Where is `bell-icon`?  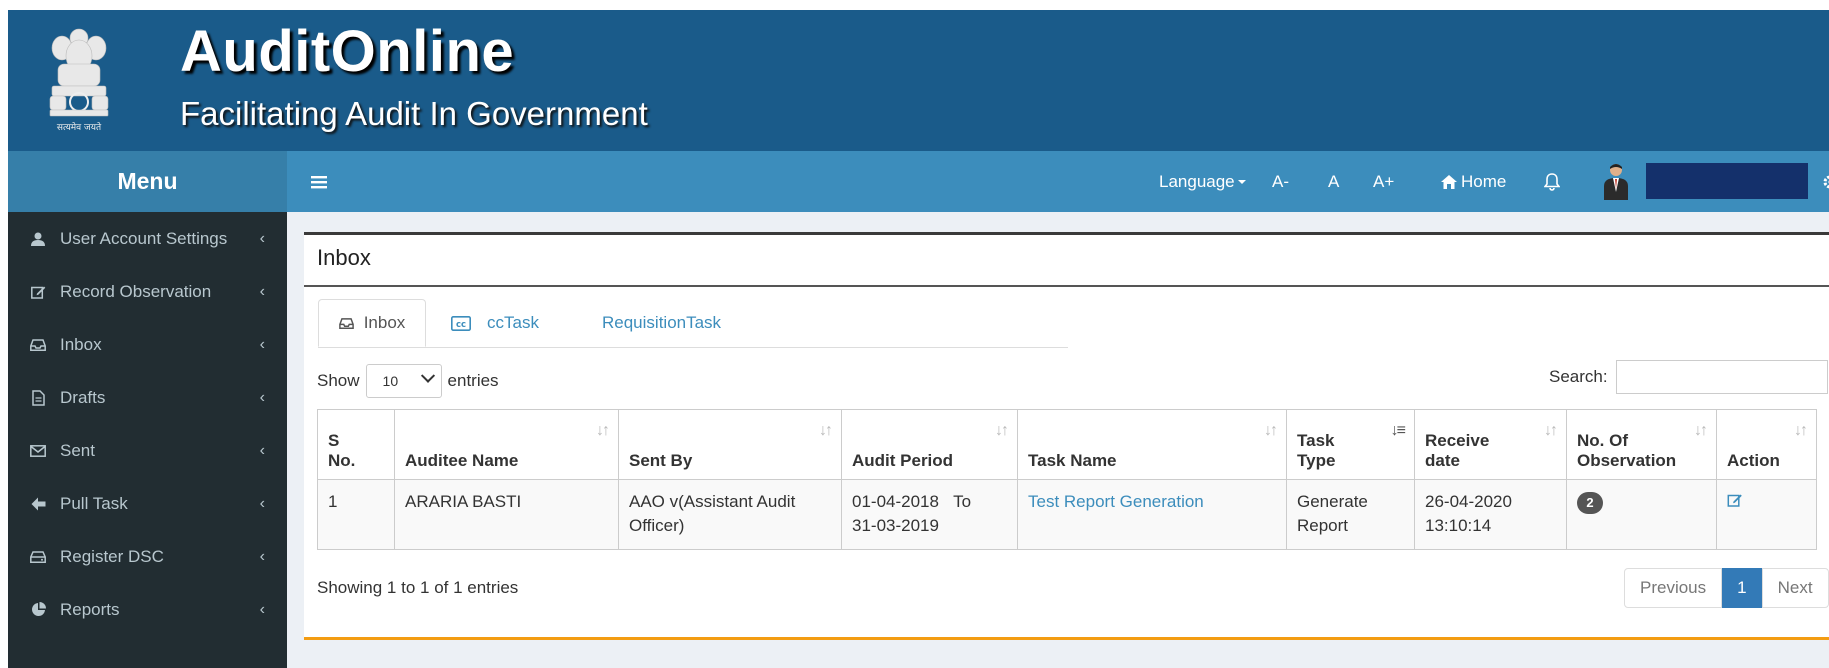 bell-icon is located at coordinates (1552, 181).